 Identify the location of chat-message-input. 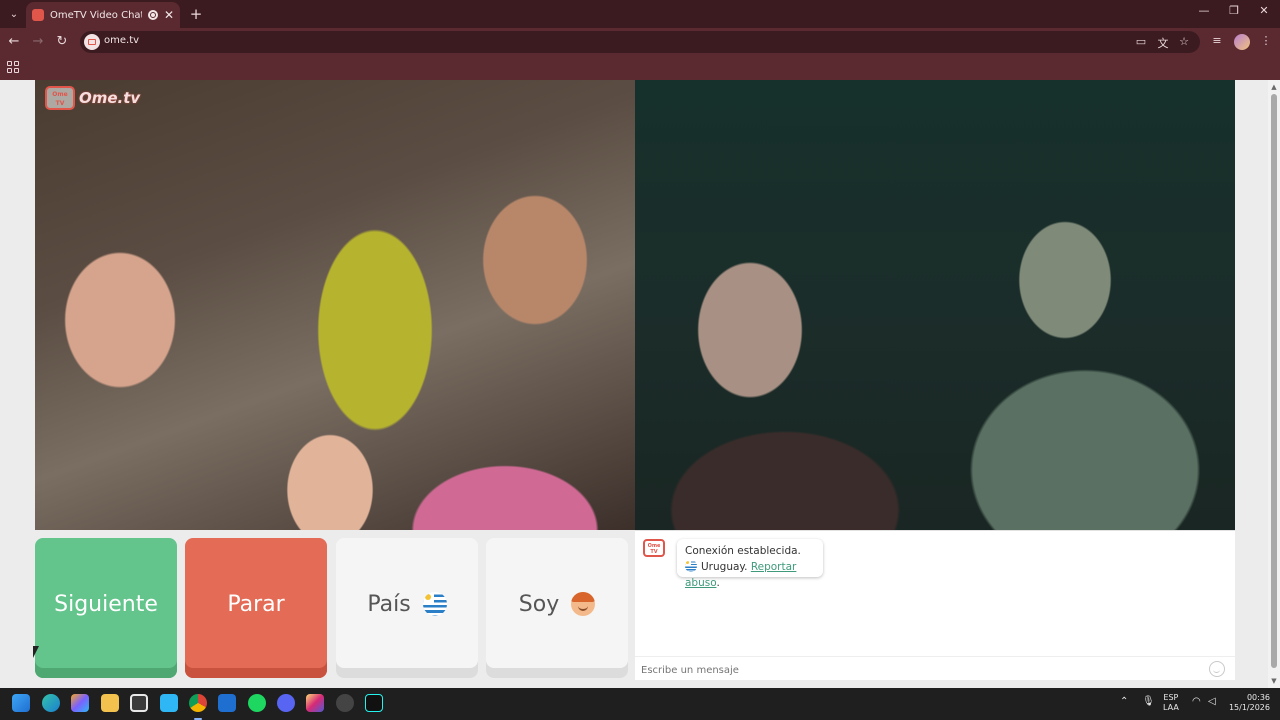
(921, 670).